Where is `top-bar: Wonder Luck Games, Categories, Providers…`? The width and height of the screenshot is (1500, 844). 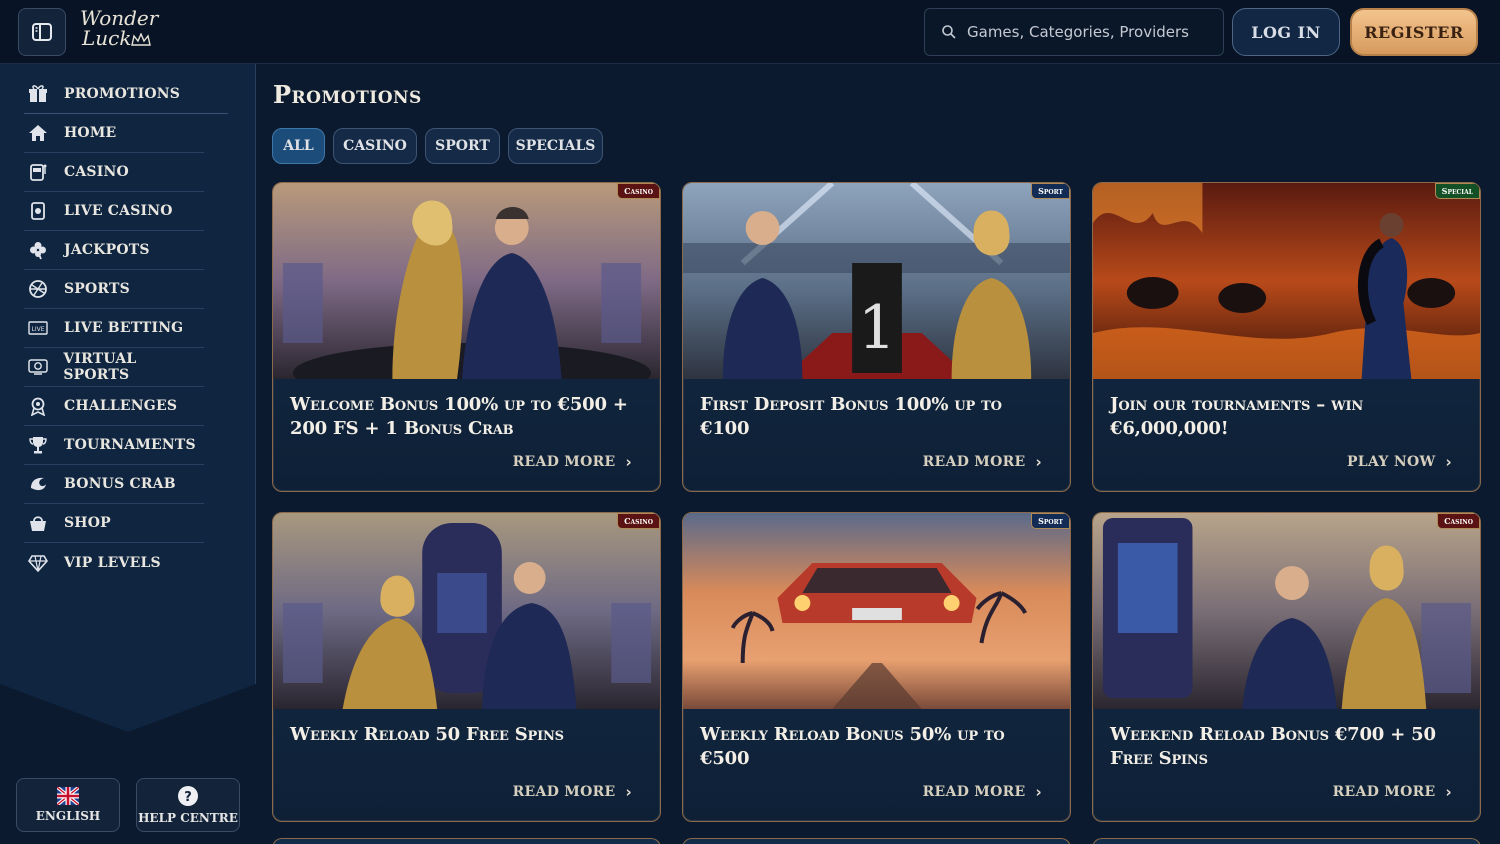 top-bar: Wonder Luck Games, Categories, Providers… is located at coordinates (750, 32).